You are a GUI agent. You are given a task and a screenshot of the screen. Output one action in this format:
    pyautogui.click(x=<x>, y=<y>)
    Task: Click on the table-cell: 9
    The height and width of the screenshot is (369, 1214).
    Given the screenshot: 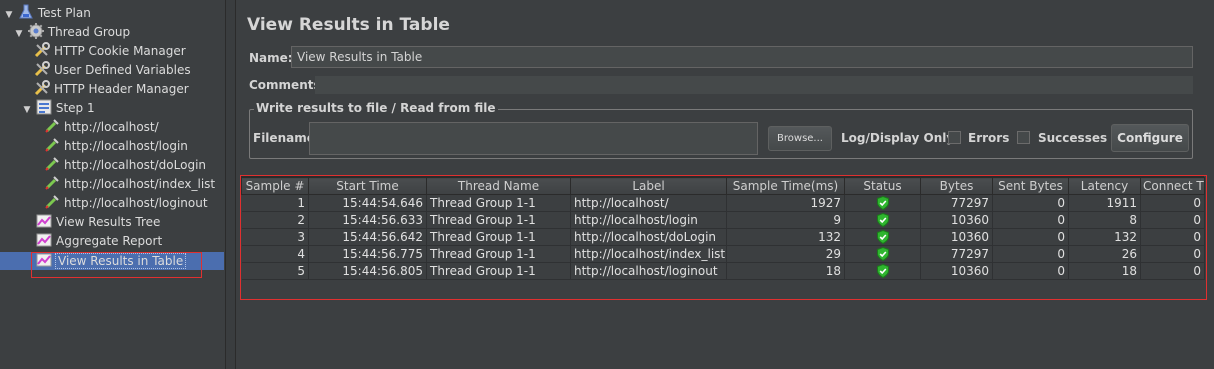 What is the action you would take?
    pyautogui.click(x=785, y=220)
    